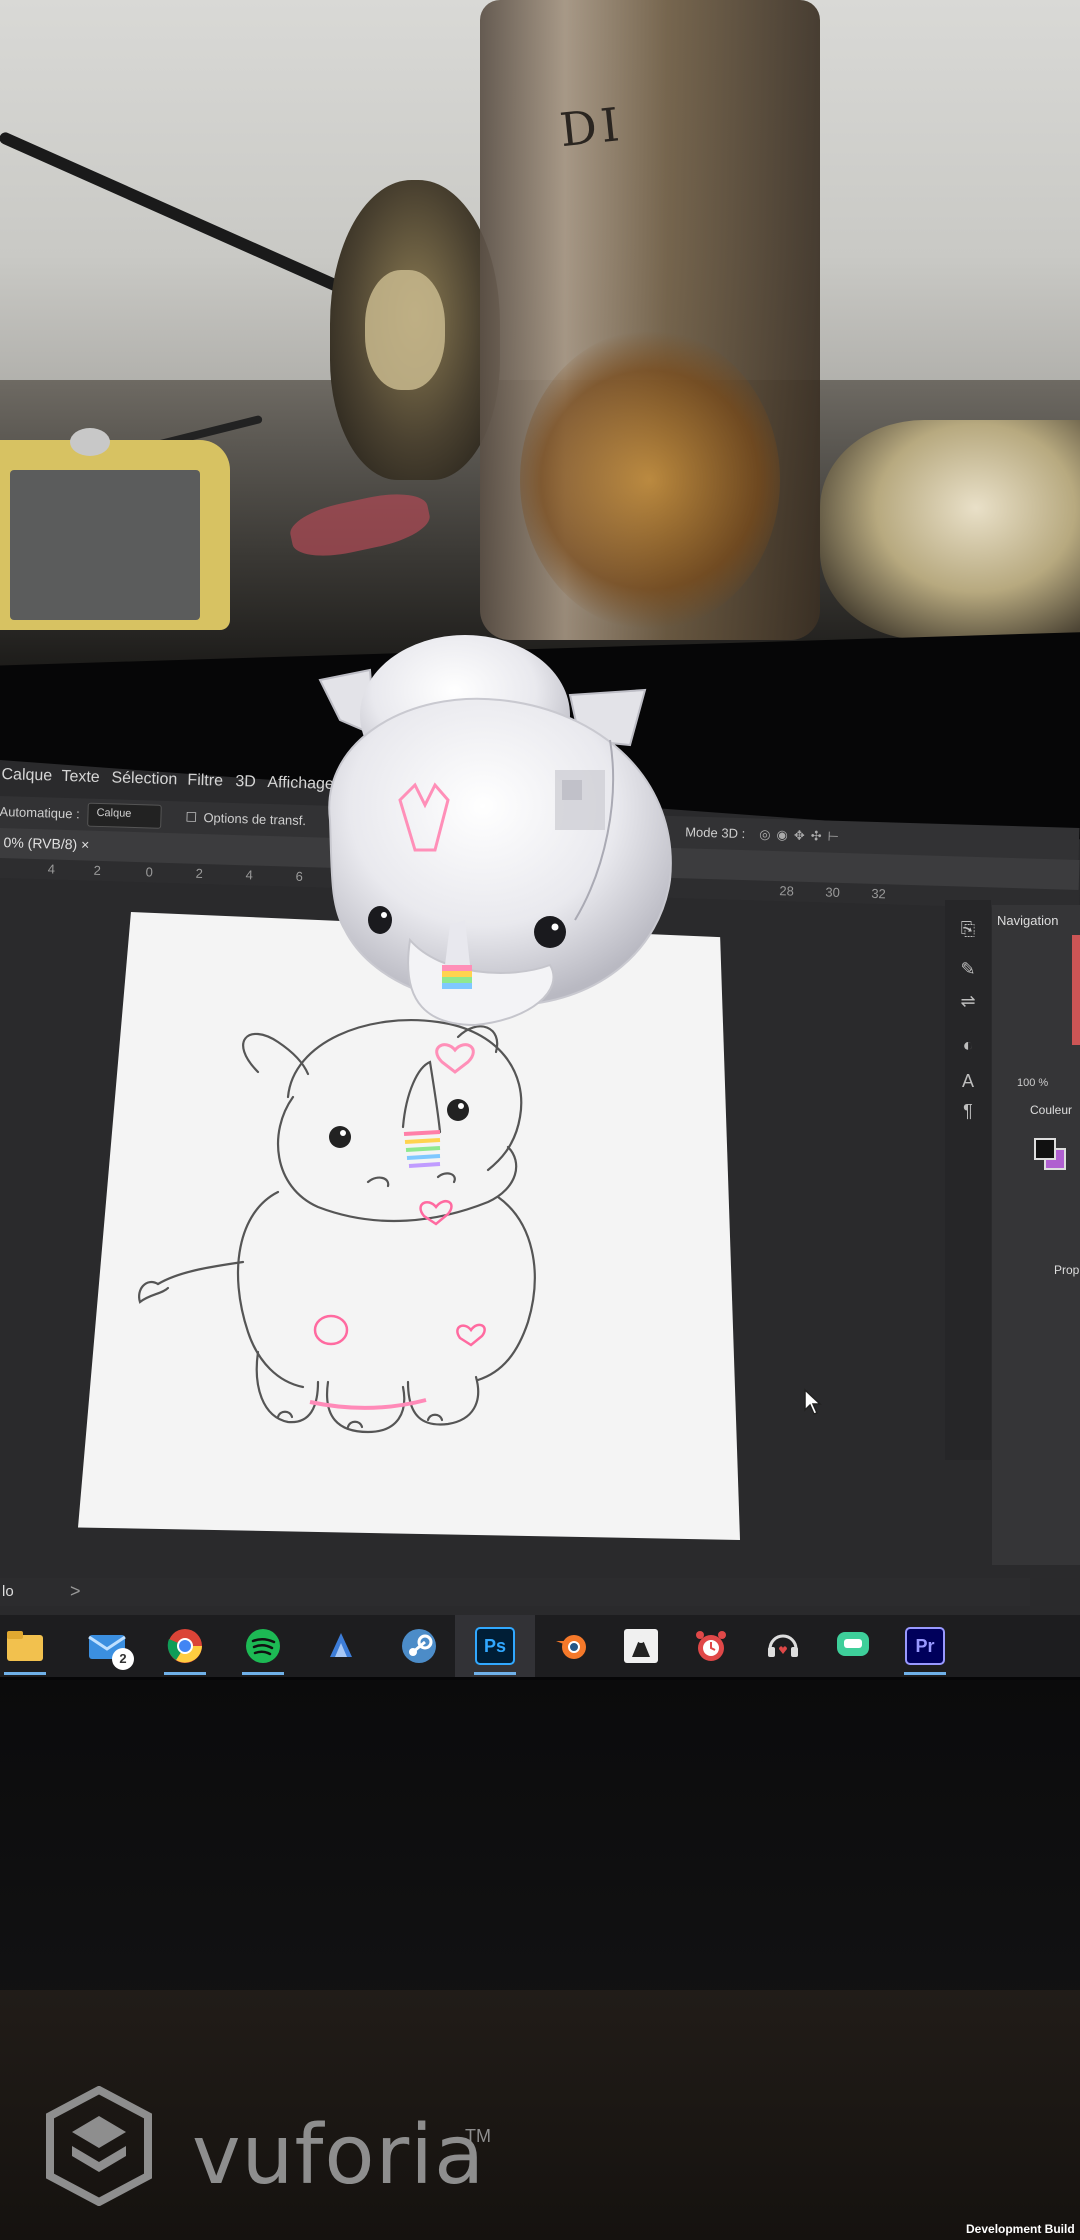 This screenshot has width=1080, height=2240. What do you see at coordinates (25, 1646) in the screenshot?
I see `folder-icon` at bounding box center [25, 1646].